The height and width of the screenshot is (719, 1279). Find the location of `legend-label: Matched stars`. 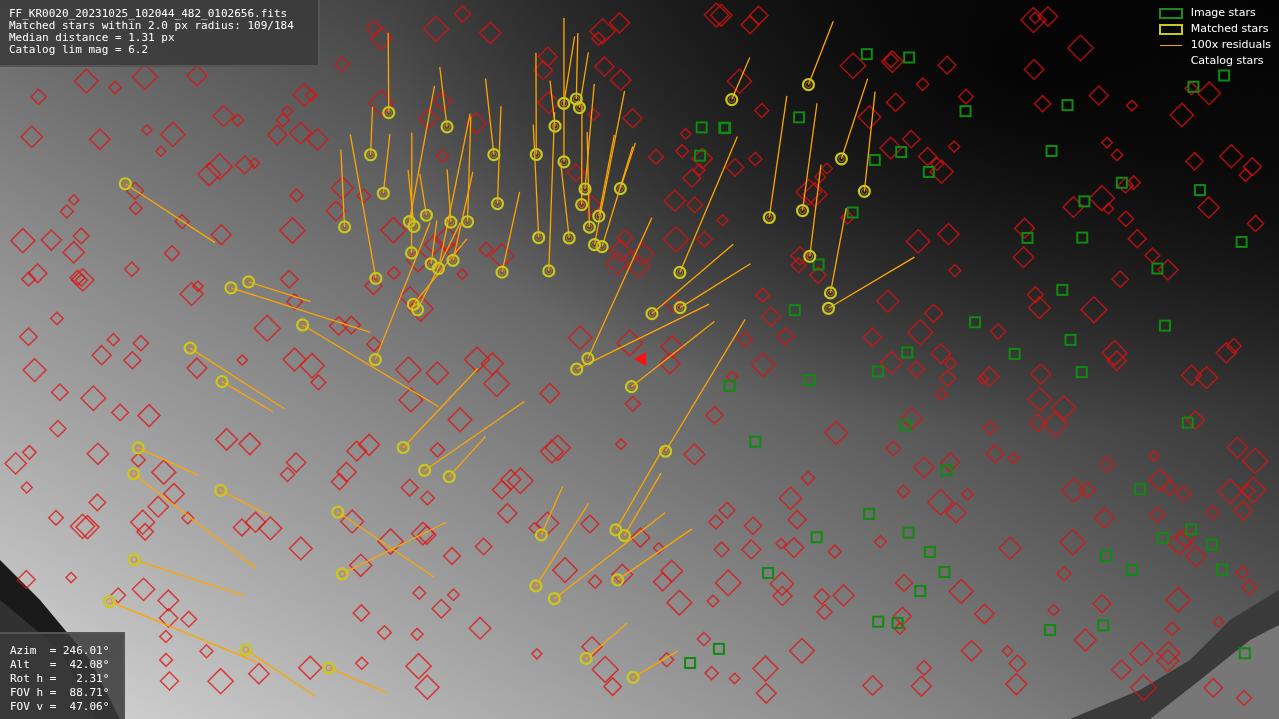

legend-label: Matched stars is located at coordinates (1229, 29).